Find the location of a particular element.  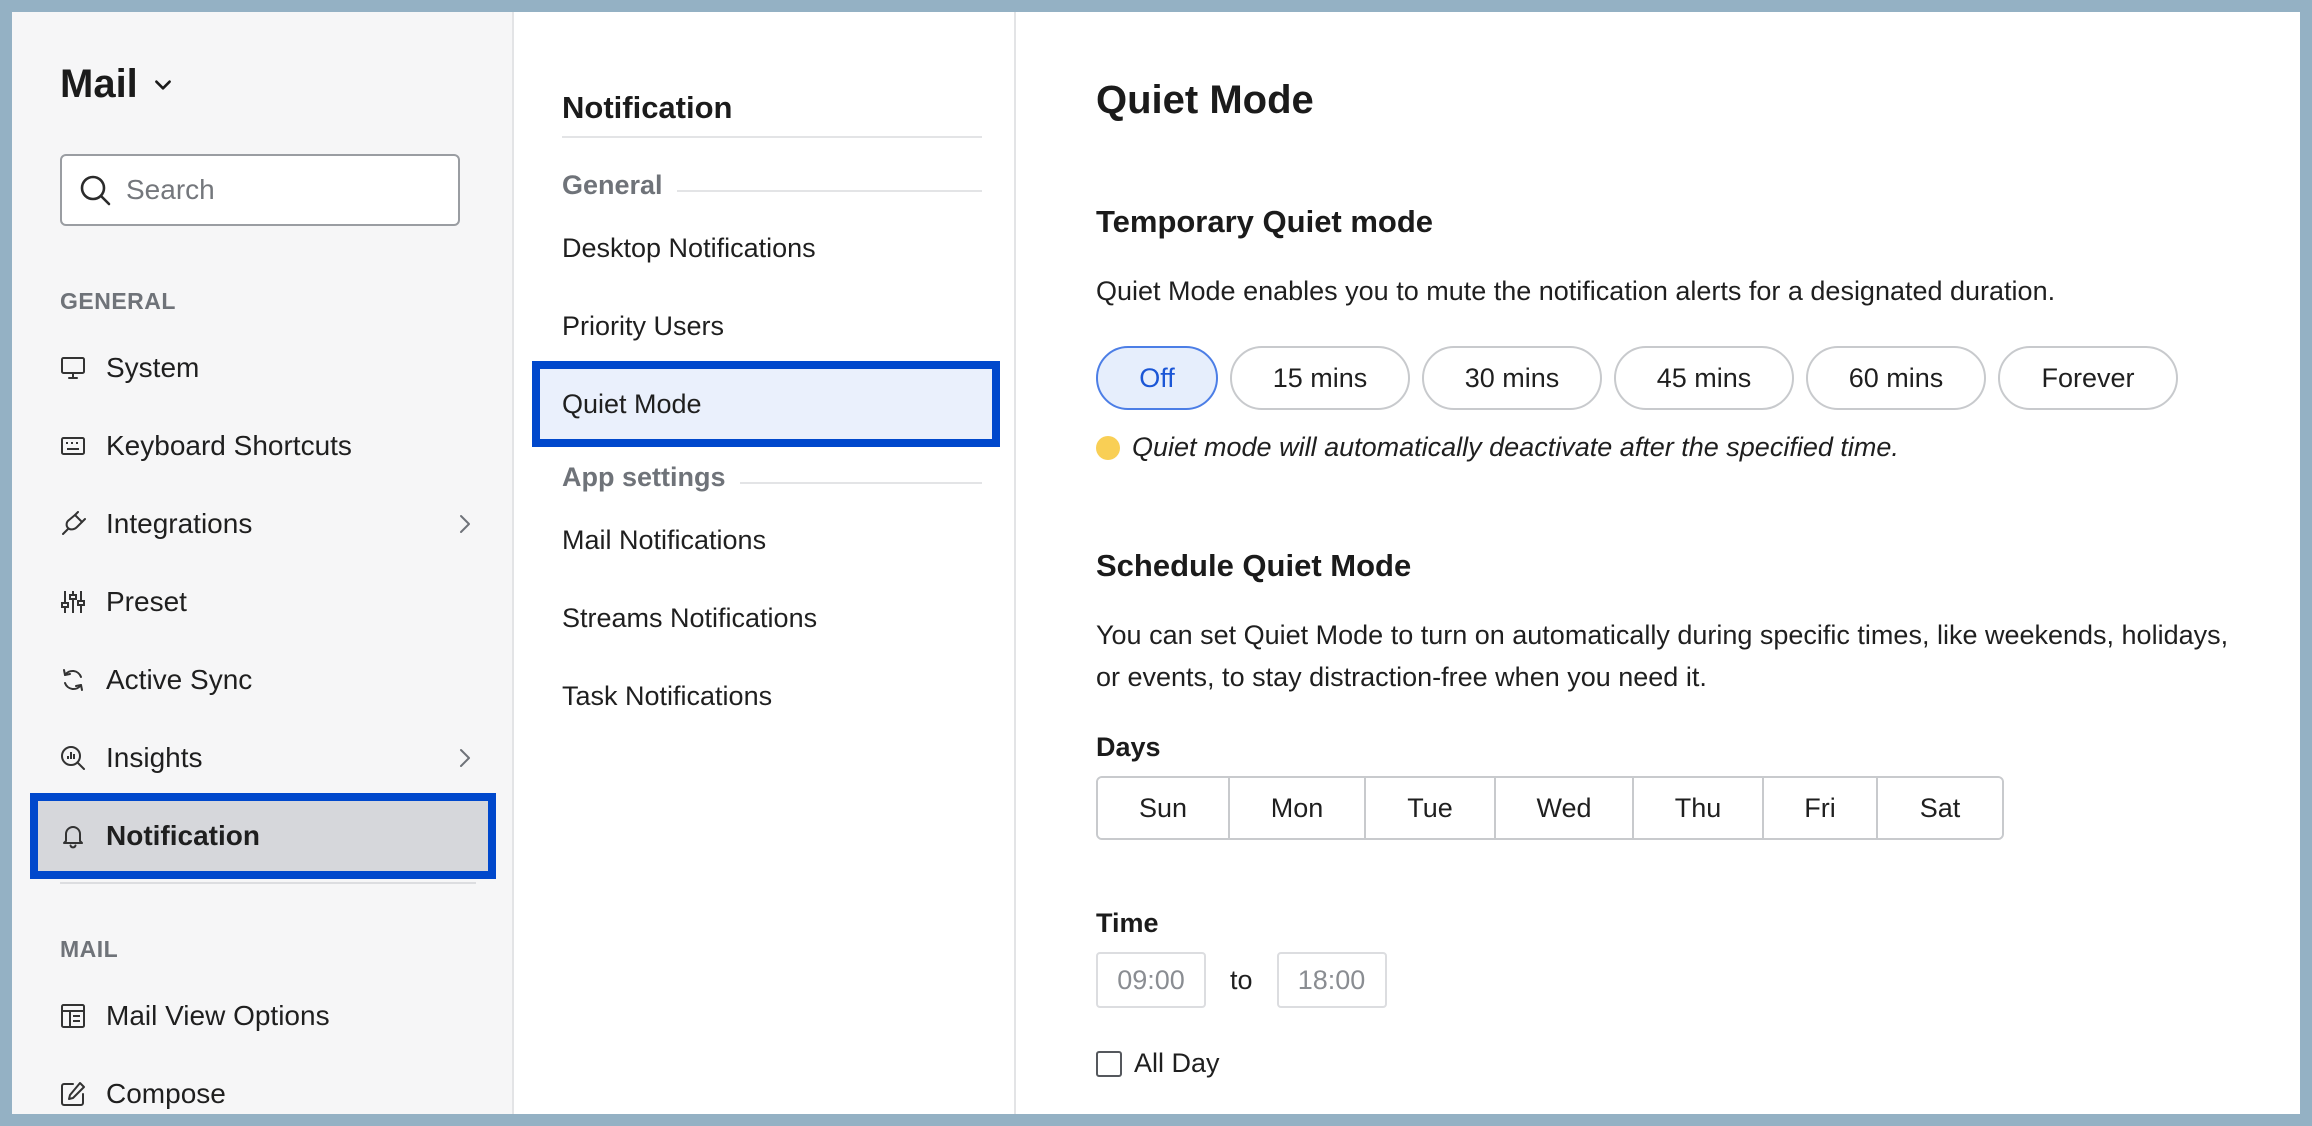

day-sat: Sat is located at coordinates (1940, 808).